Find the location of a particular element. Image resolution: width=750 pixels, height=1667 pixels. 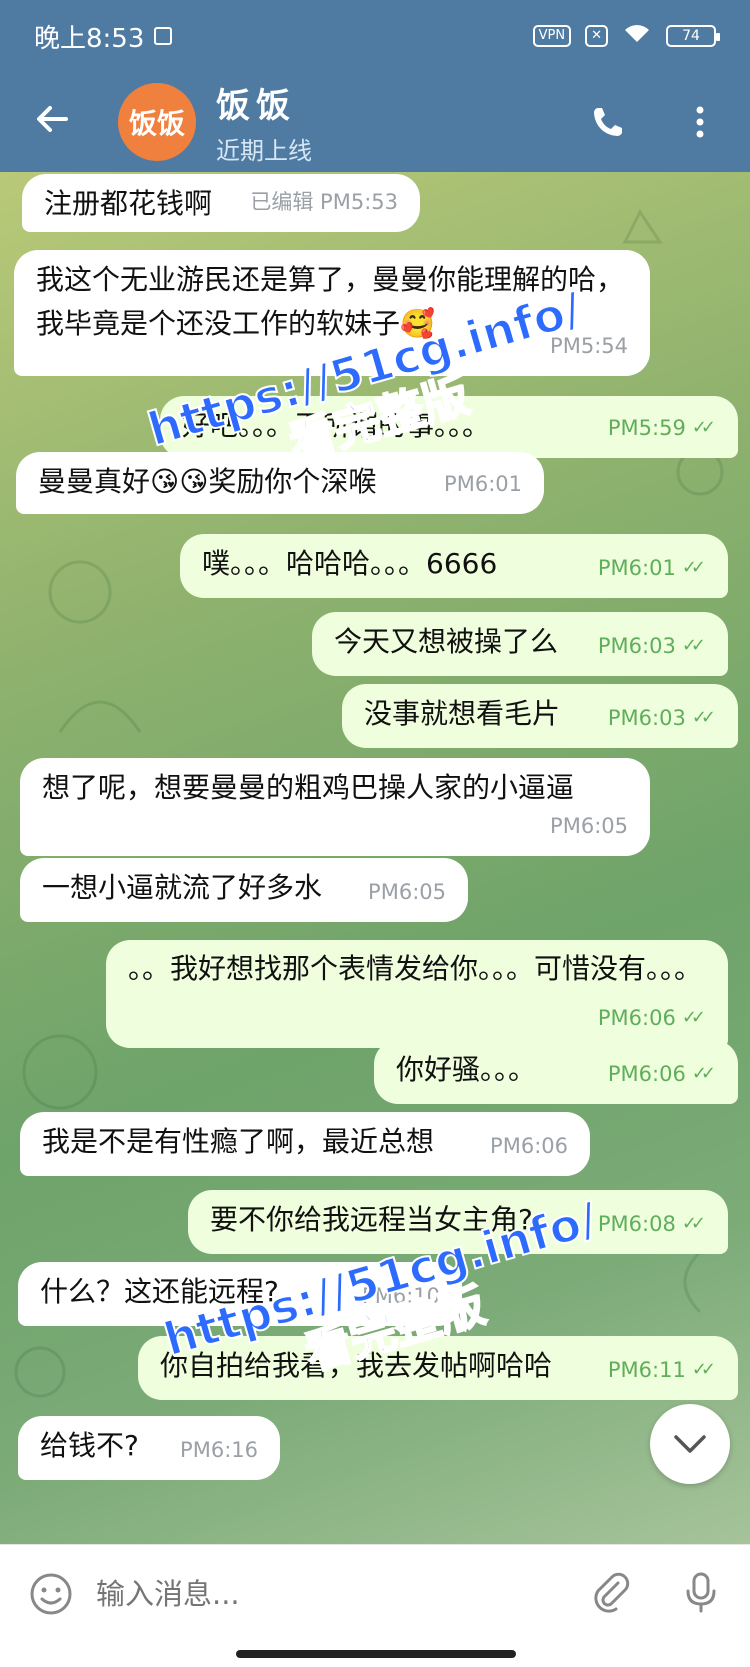

message-bubble: 注册都花钱啊 已编辑 PM5:53 is located at coordinates (221, 203).